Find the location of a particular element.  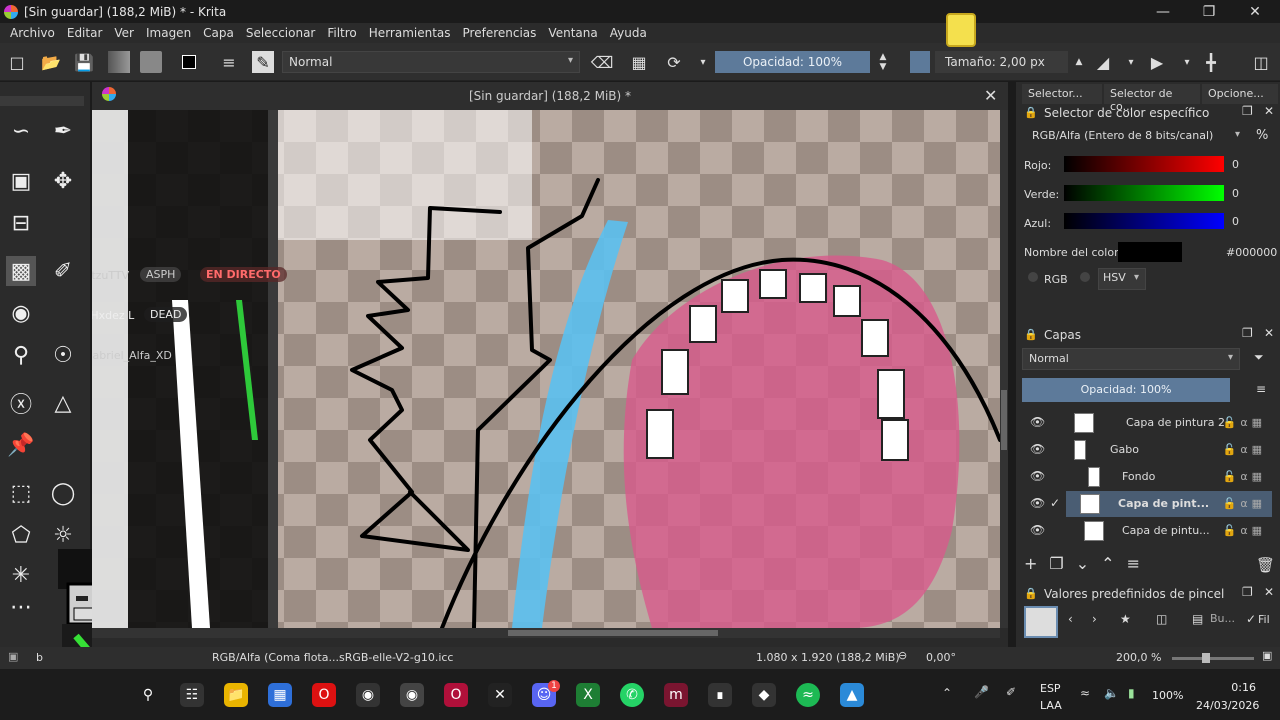

crop-icon: ⊟ is located at coordinates (21, 223).